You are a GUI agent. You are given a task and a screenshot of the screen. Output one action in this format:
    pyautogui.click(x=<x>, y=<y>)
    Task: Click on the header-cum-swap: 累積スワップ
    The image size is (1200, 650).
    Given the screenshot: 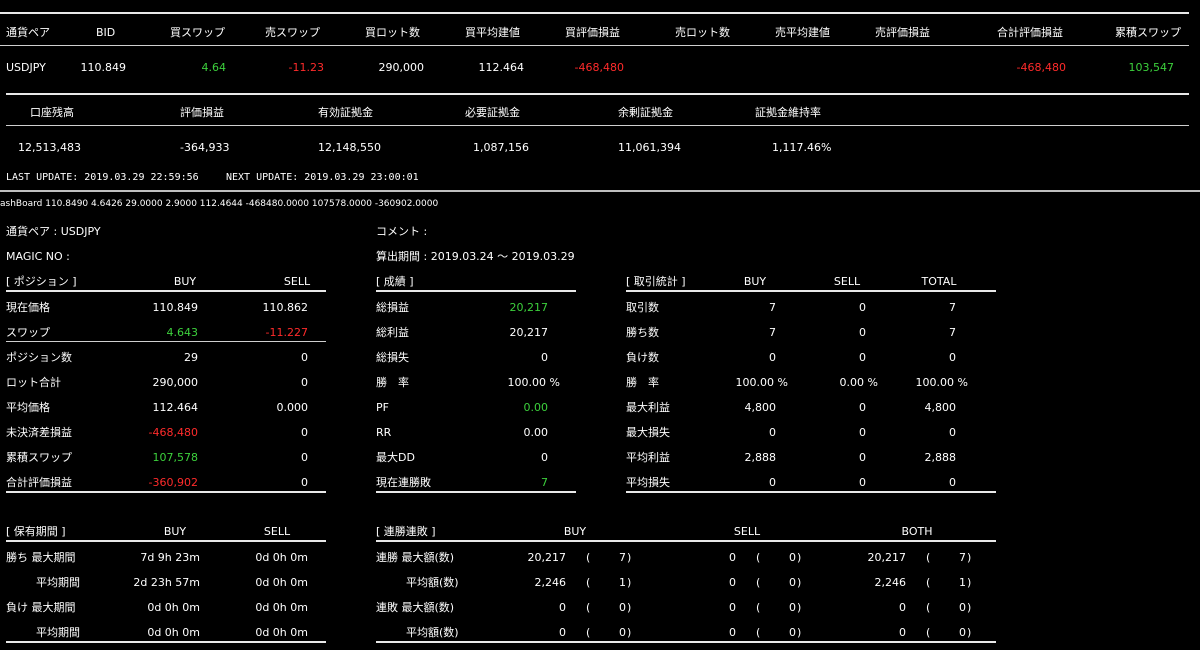 What is the action you would take?
    pyautogui.click(x=1148, y=32)
    